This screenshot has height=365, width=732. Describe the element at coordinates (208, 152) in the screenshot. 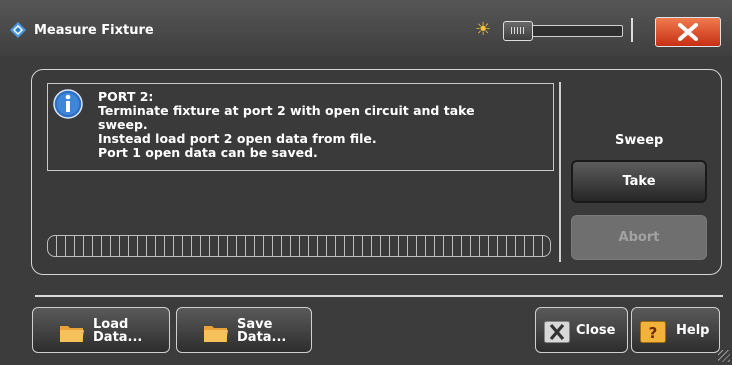

I see `message-line: Port 1 open data can be saved.` at that location.